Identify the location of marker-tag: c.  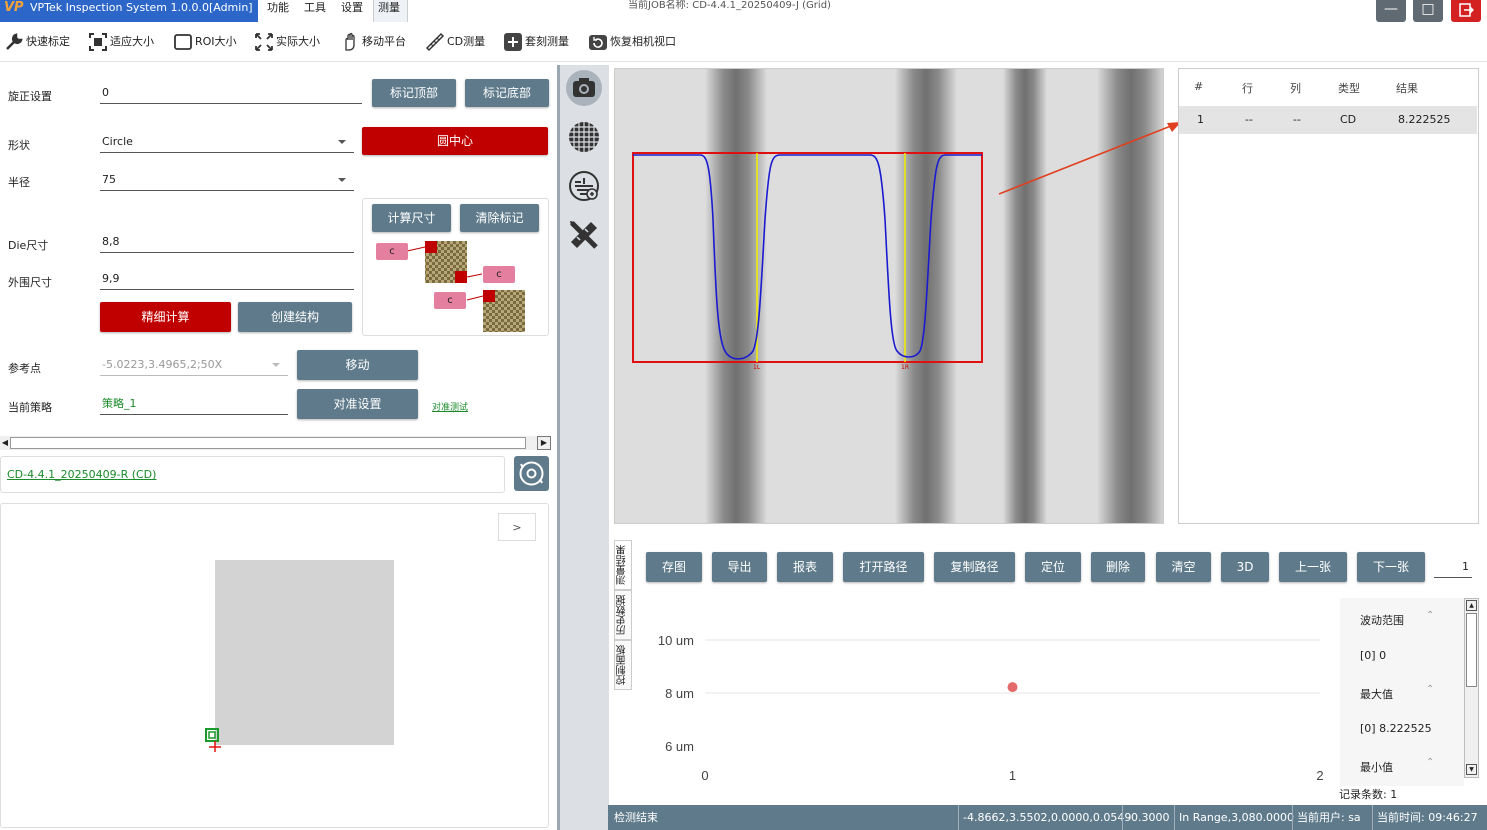
(450, 300).